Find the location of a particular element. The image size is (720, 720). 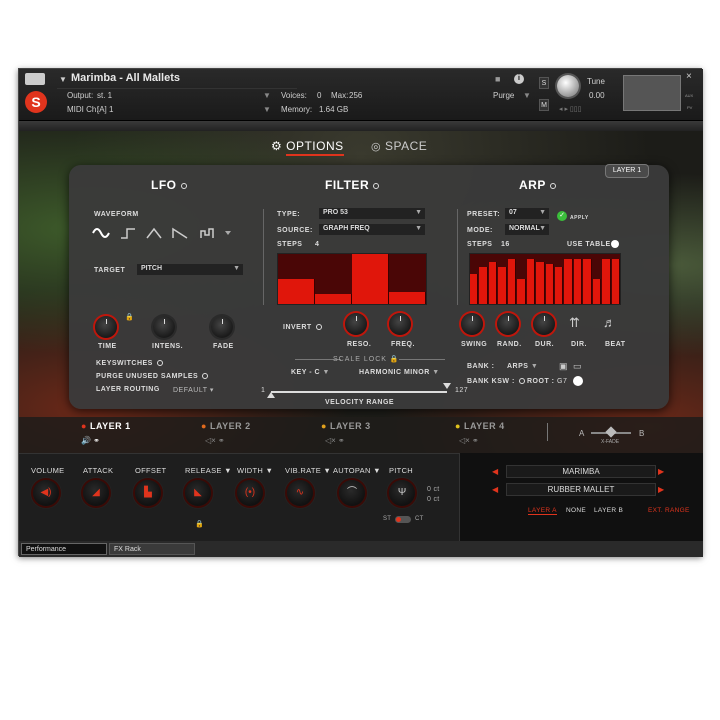

camera-icon: ■ is located at coordinates (497, 79).